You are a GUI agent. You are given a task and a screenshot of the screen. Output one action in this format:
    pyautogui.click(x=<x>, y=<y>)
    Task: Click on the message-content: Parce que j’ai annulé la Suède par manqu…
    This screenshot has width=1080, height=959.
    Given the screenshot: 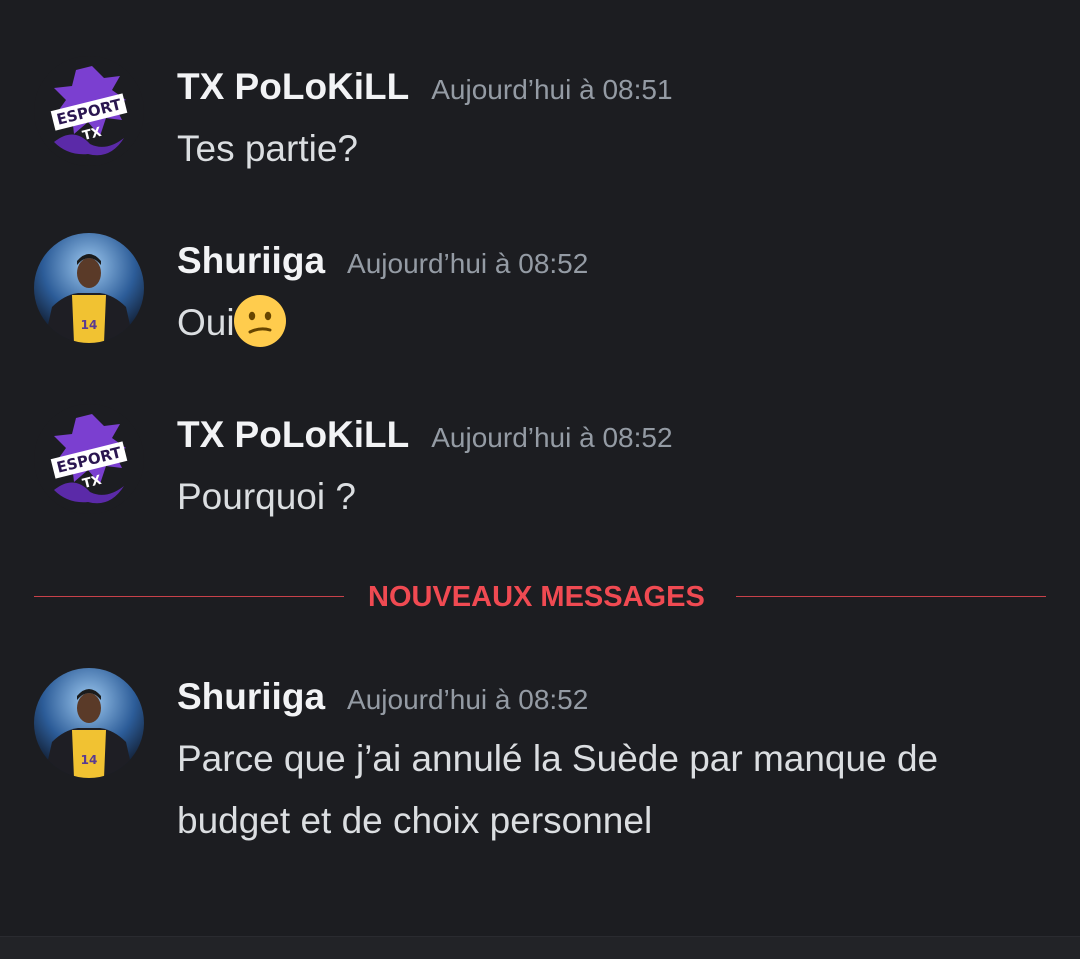 What is the action you would take?
    pyautogui.click(x=558, y=789)
    